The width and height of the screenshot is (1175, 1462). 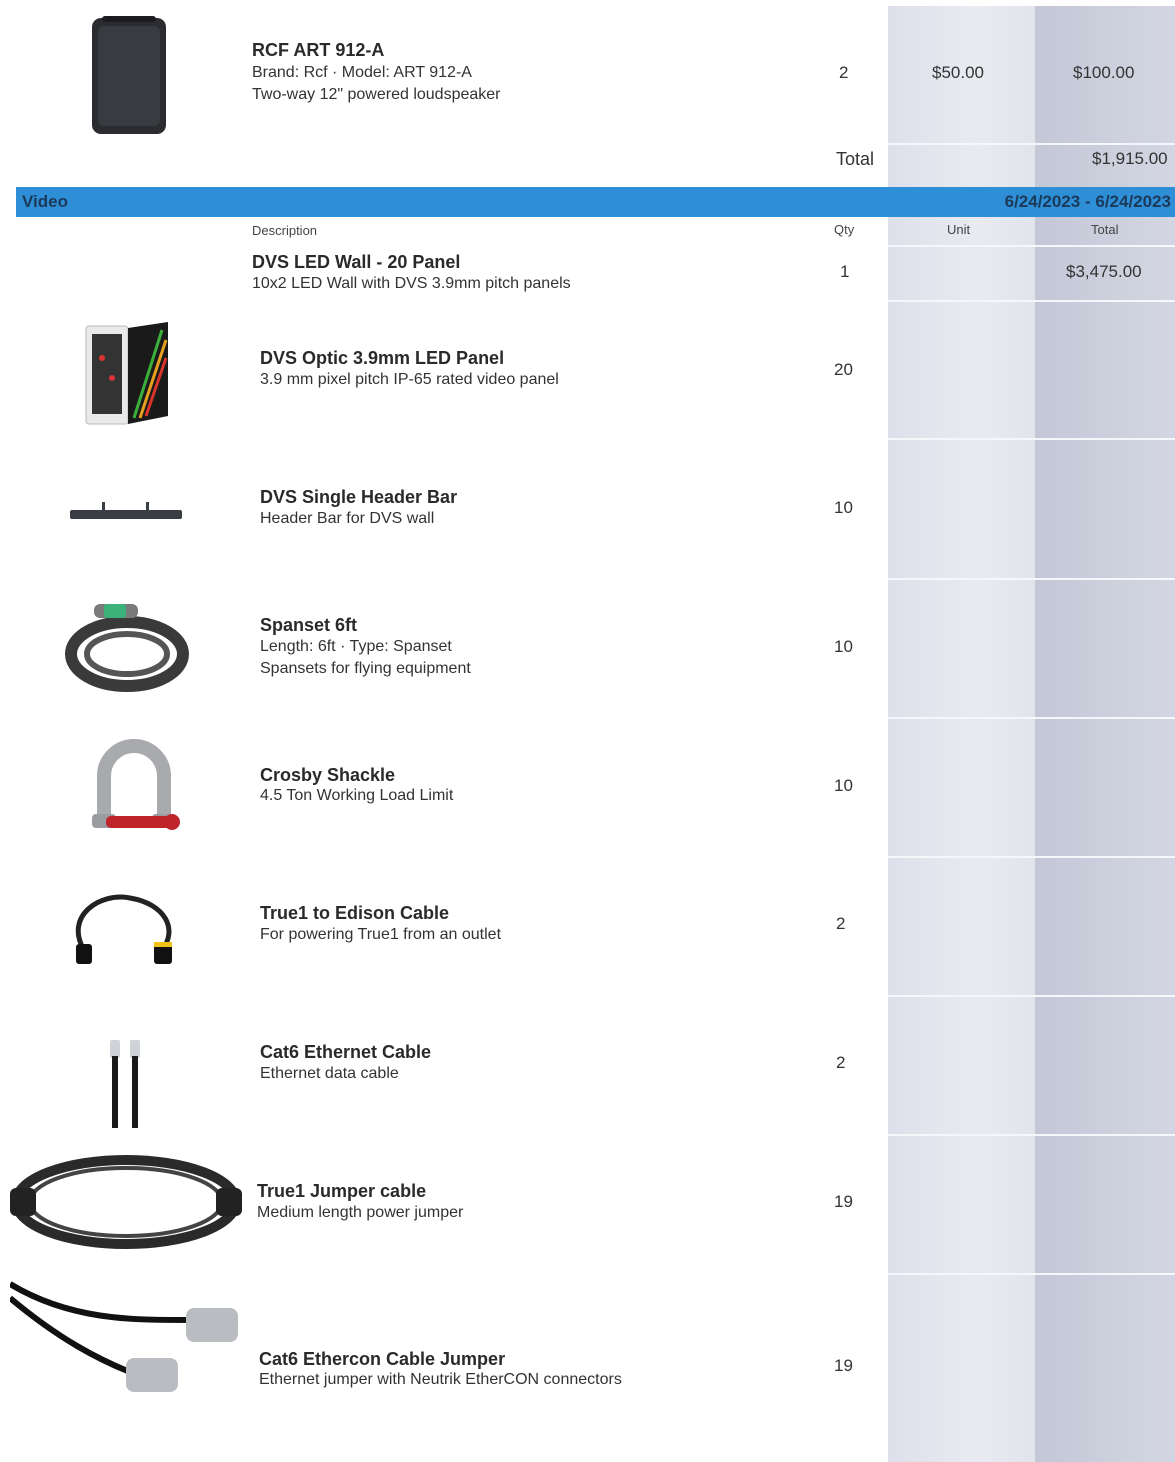 I want to click on package-total-price: $3,475.00, so click(x=1104, y=271).